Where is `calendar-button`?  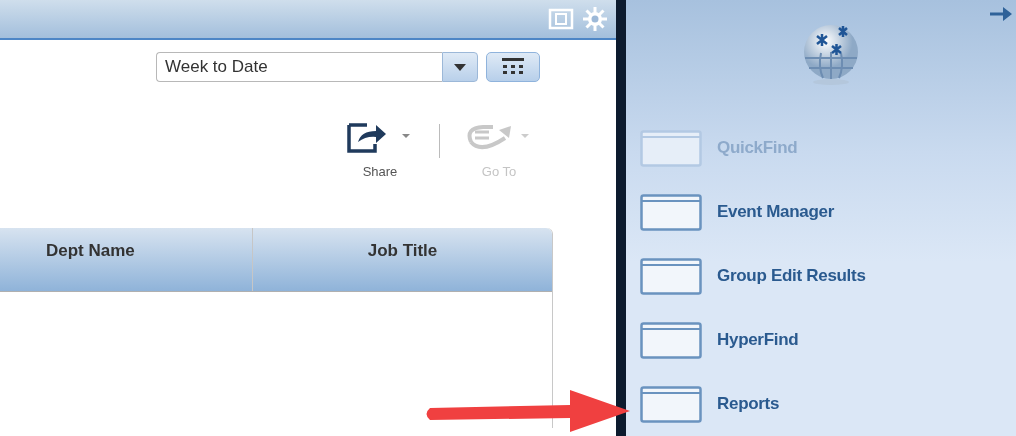 calendar-button is located at coordinates (513, 67).